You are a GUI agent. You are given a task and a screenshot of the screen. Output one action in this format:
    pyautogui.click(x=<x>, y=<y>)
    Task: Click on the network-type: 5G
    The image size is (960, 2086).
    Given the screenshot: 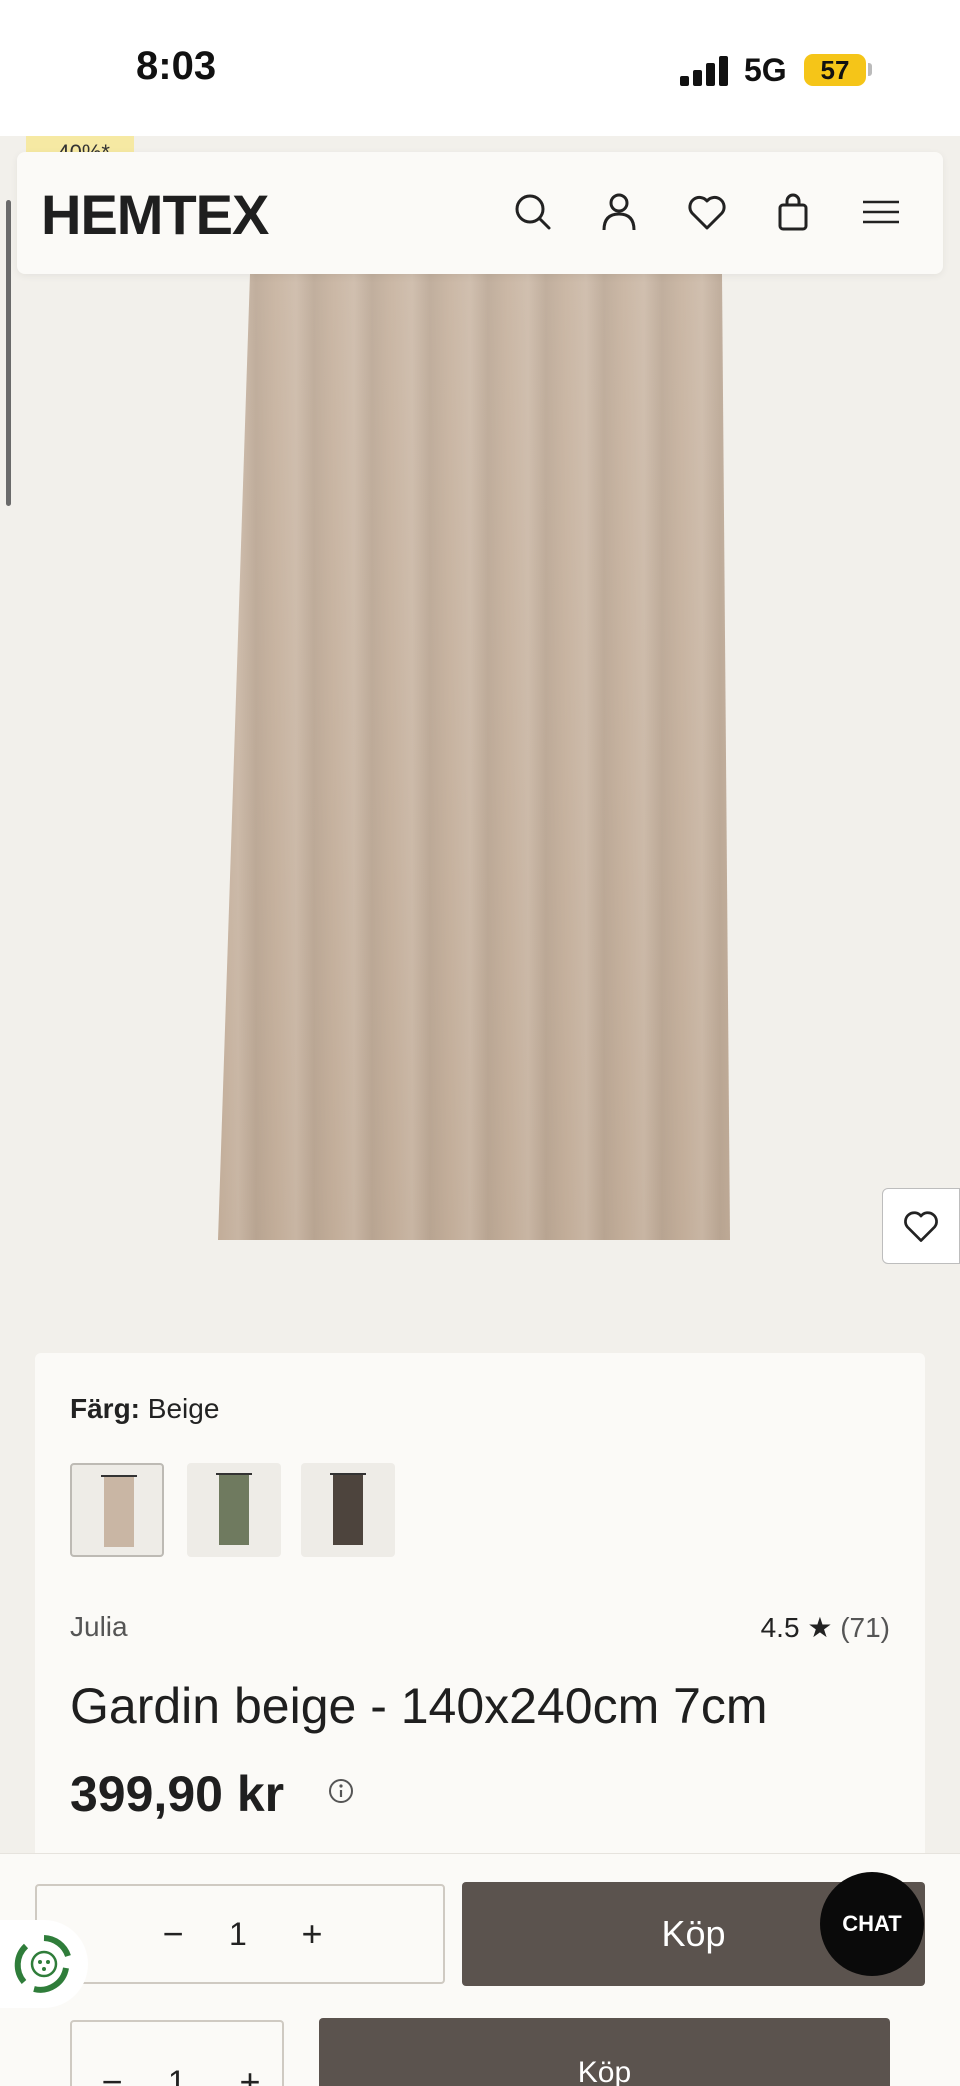 What is the action you would take?
    pyautogui.click(x=765, y=70)
    